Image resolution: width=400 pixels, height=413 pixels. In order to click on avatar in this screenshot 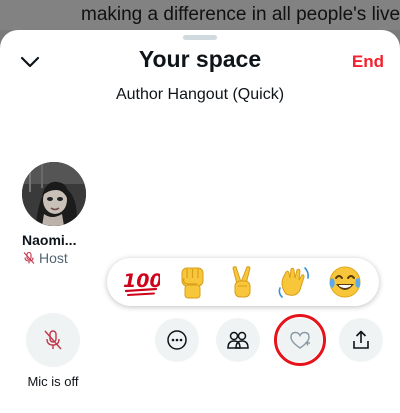, I will do `click(54, 194)`.